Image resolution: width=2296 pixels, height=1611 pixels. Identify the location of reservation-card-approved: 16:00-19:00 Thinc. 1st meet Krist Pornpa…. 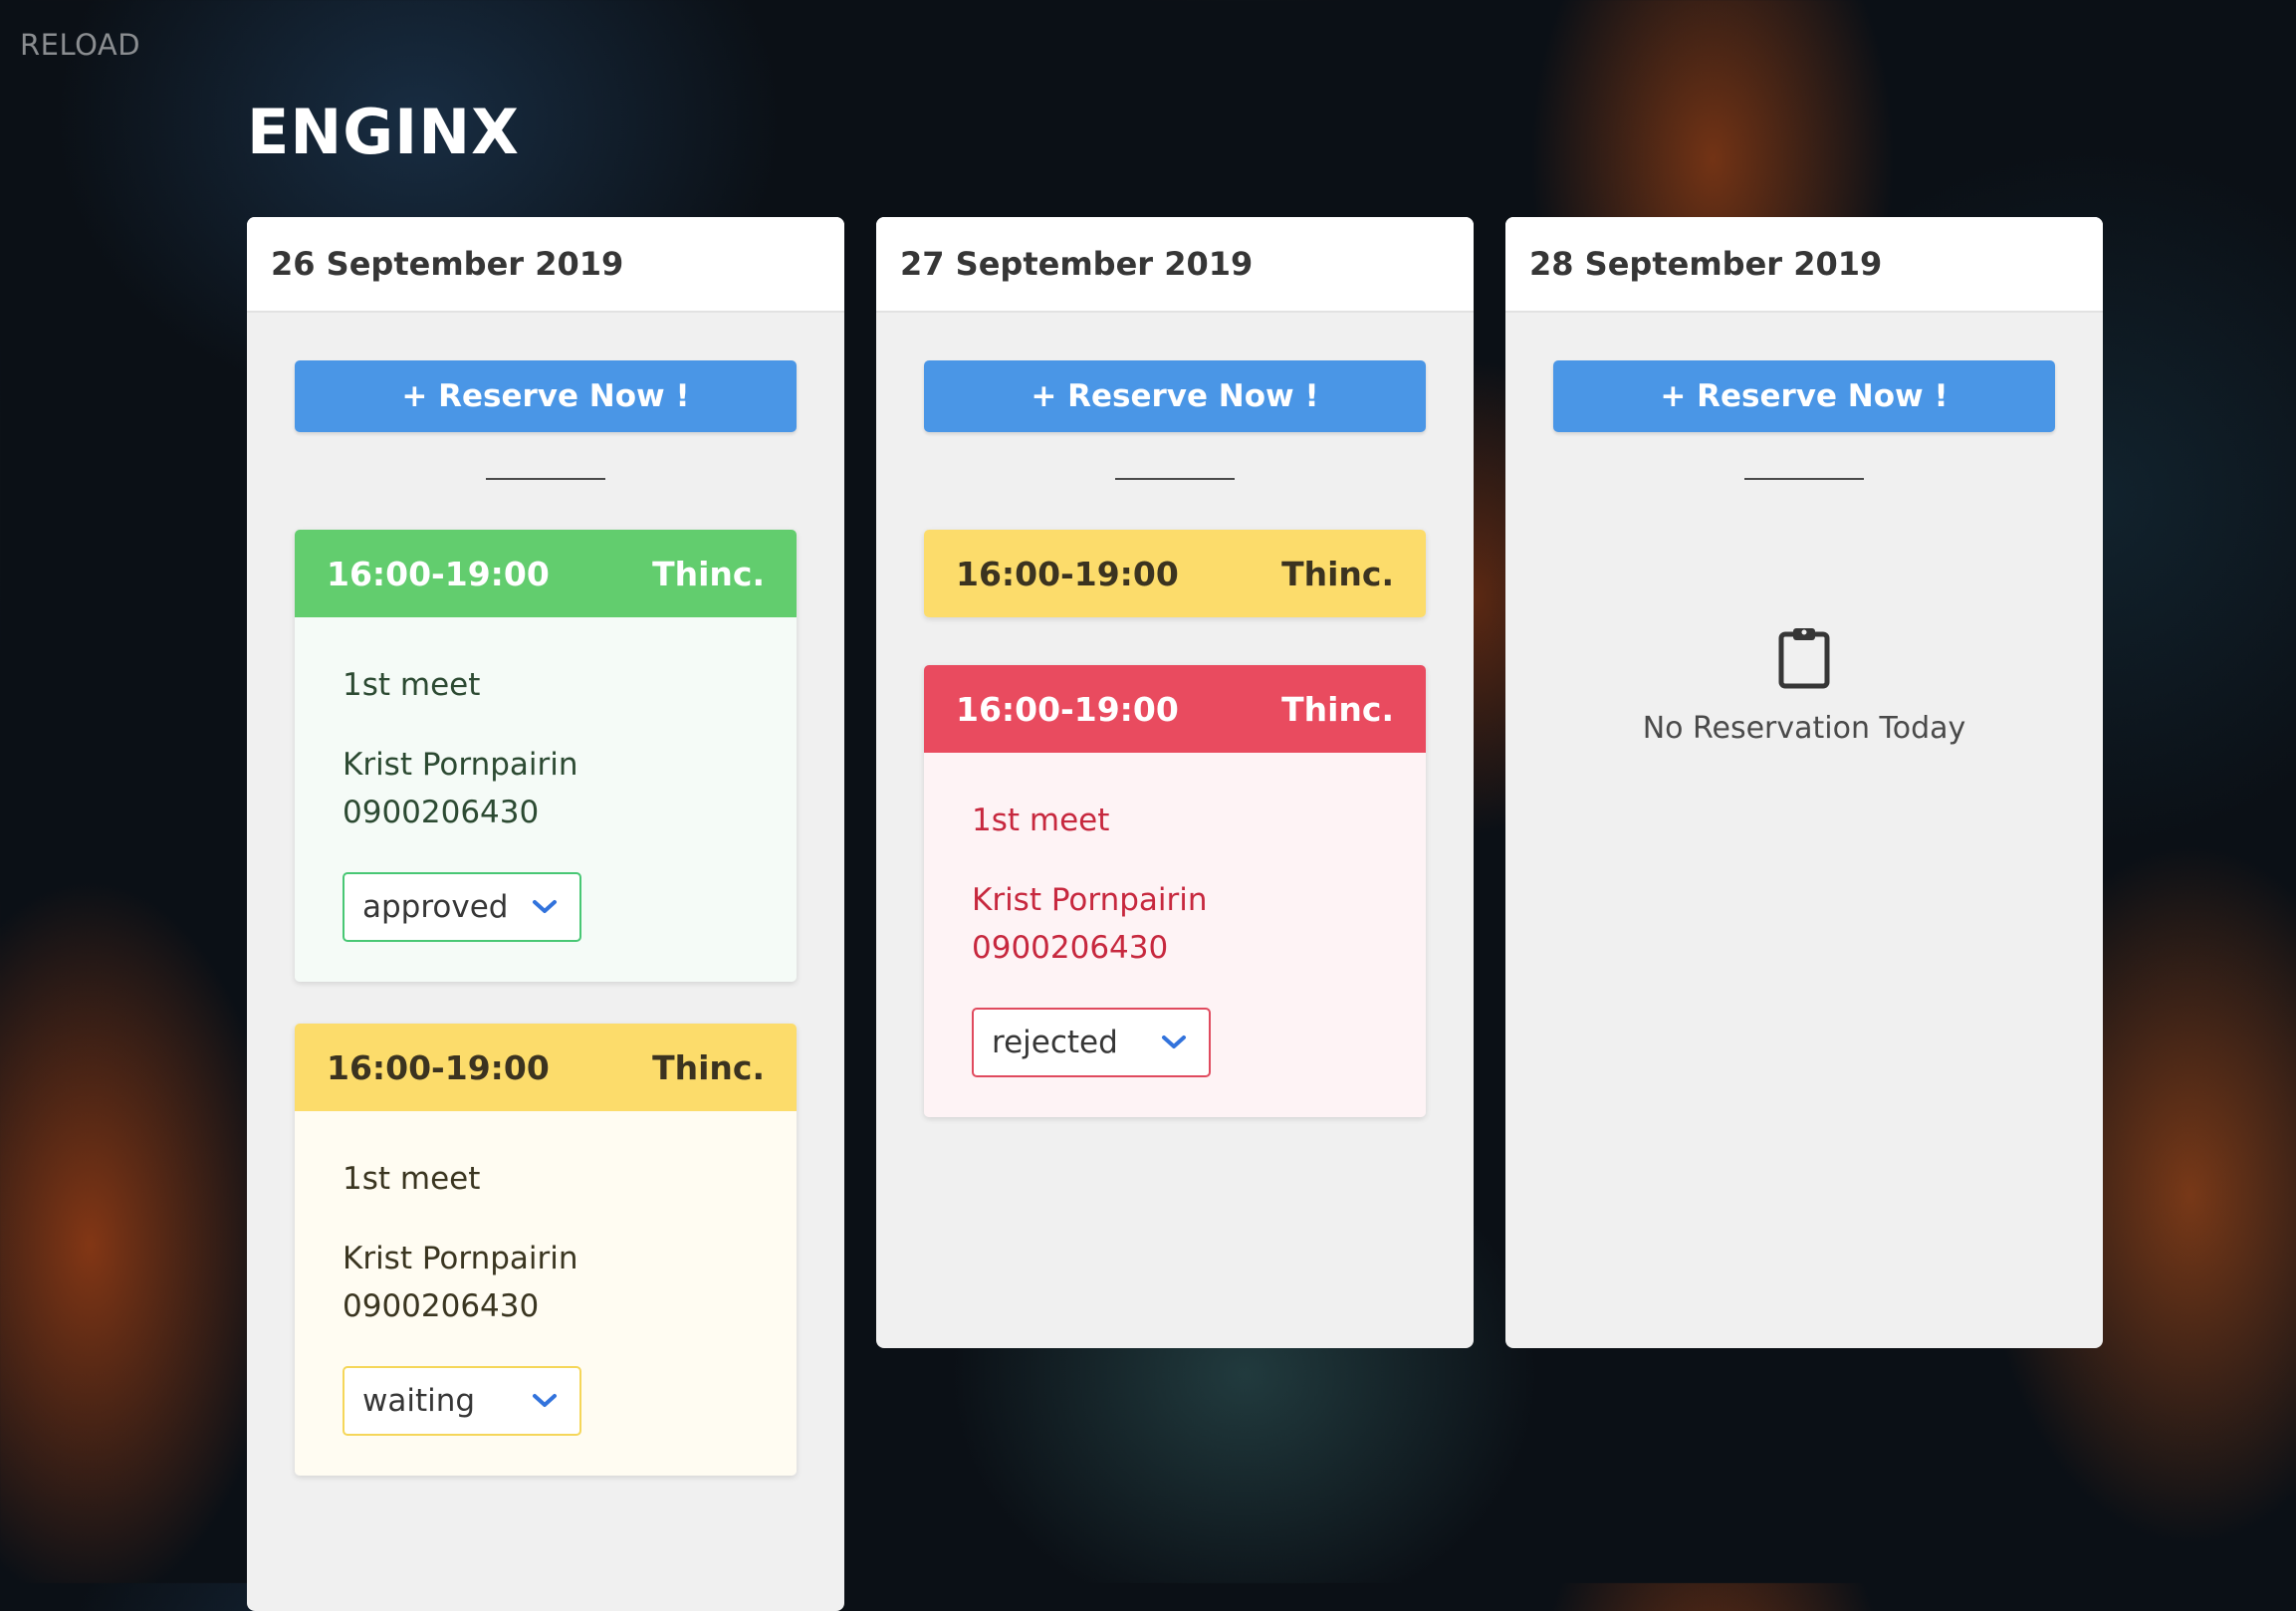
(546, 756).